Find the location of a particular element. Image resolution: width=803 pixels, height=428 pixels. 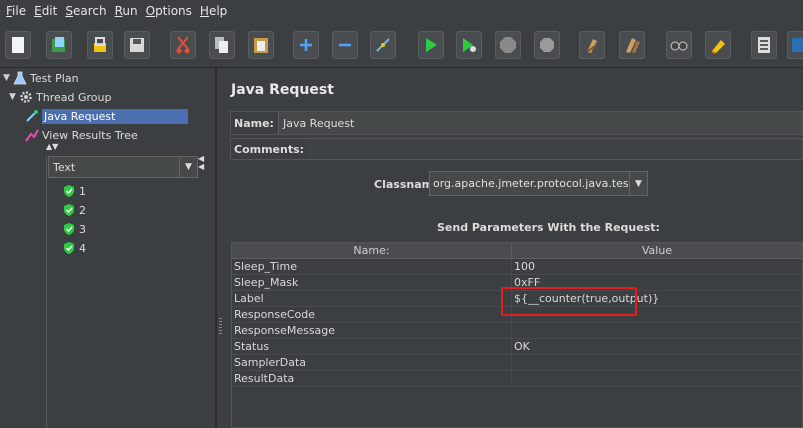

paste-button is located at coordinates (261, 45).